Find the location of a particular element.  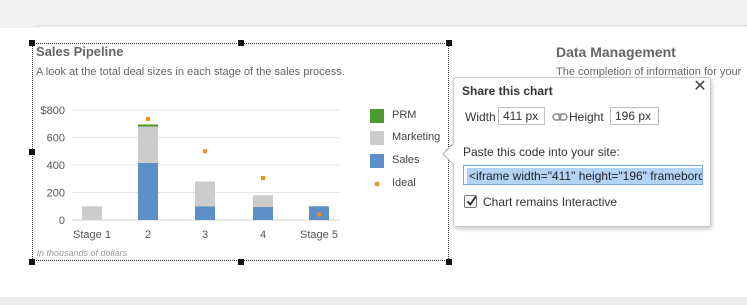

y-tick-label: 400 is located at coordinates (56, 166).